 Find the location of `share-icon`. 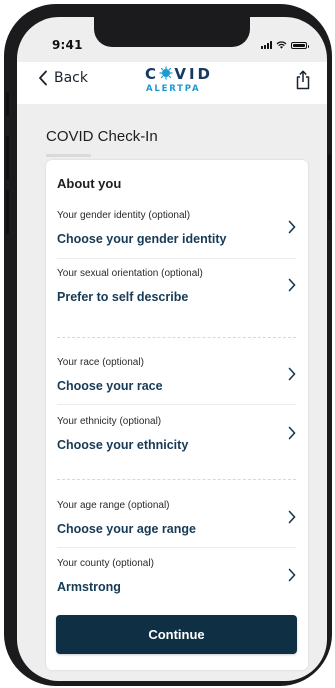

share-icon is located at coordinates (303, 80).